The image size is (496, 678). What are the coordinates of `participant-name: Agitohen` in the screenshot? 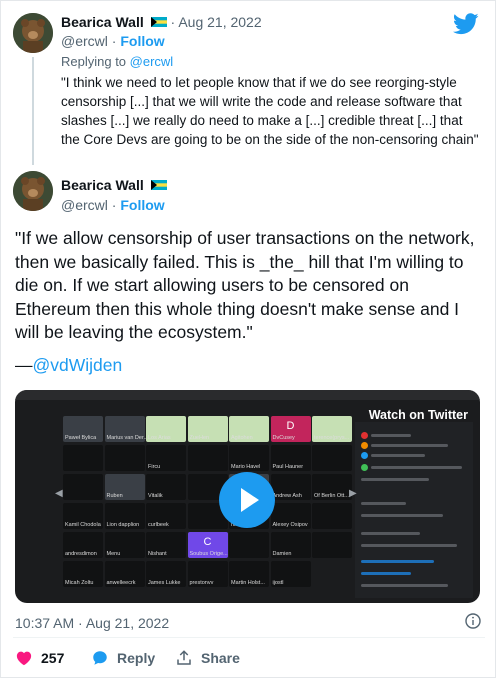 It's located at (242, 438).